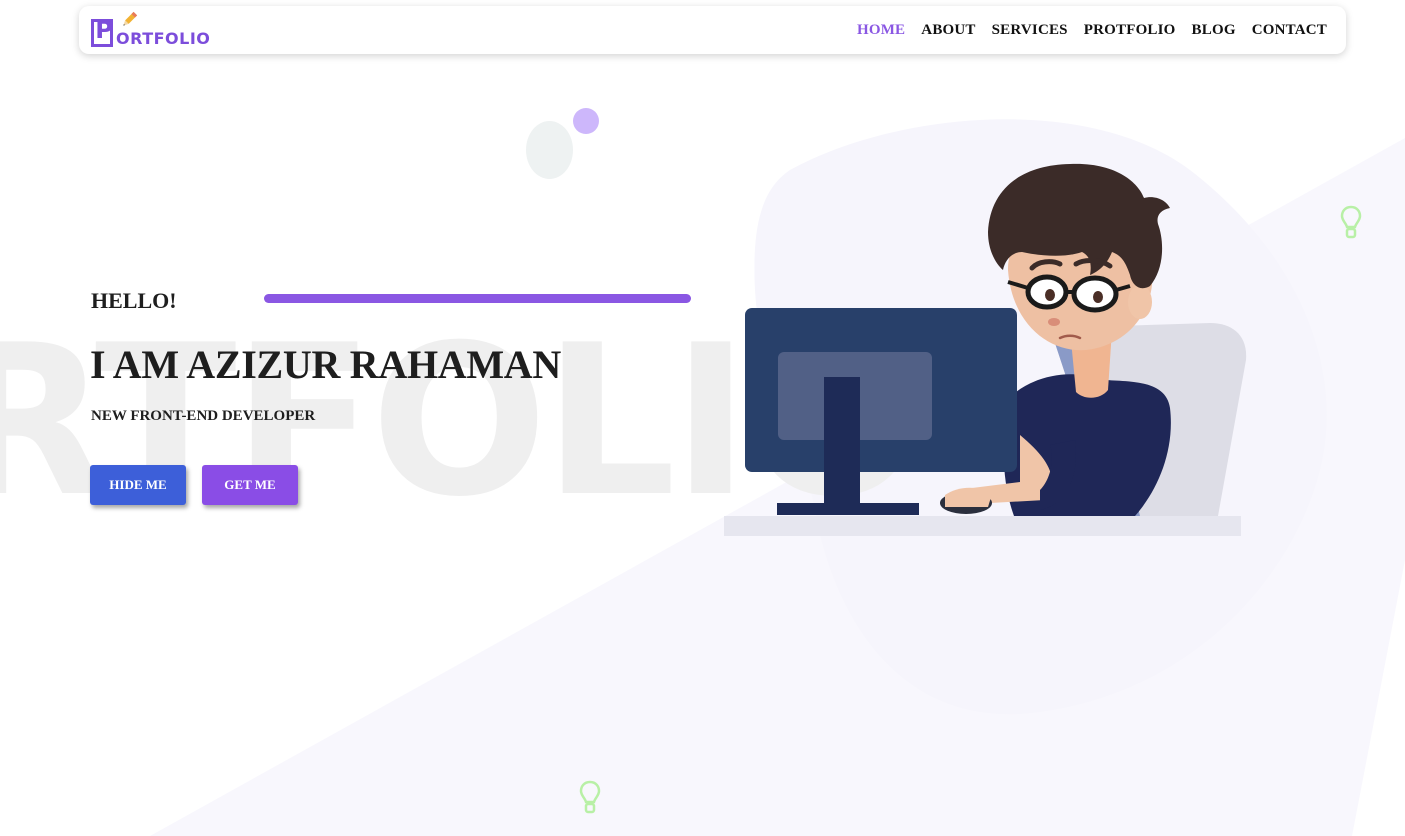 Image resolution: width=1405 pixels, height=836 pixels. What do you see at coordinates (549, 150) in the screenshot?
I see `decorative-dot-grey` at bounding box center [549, 150].